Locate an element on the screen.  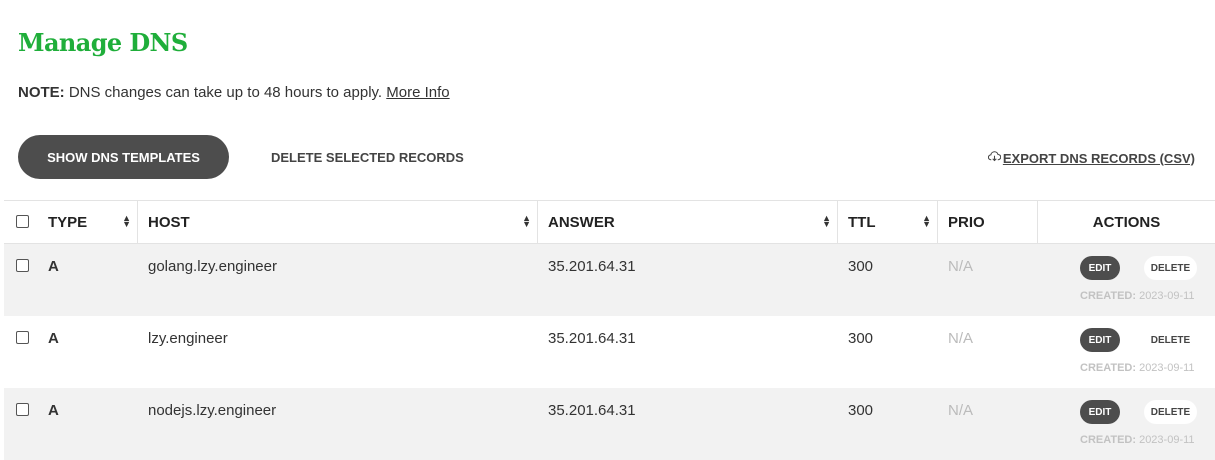
column-ttl: TTL ▲ ▼ is located at coordinates (888, 222).